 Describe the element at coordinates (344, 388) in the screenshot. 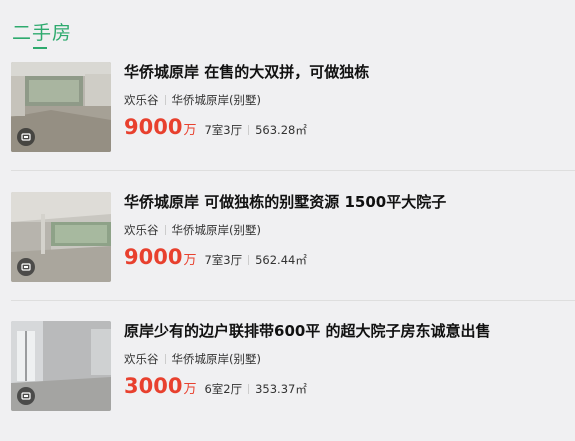

I see `listing-price-row: 3000万 6室2厅 353.37㎡` at that location.